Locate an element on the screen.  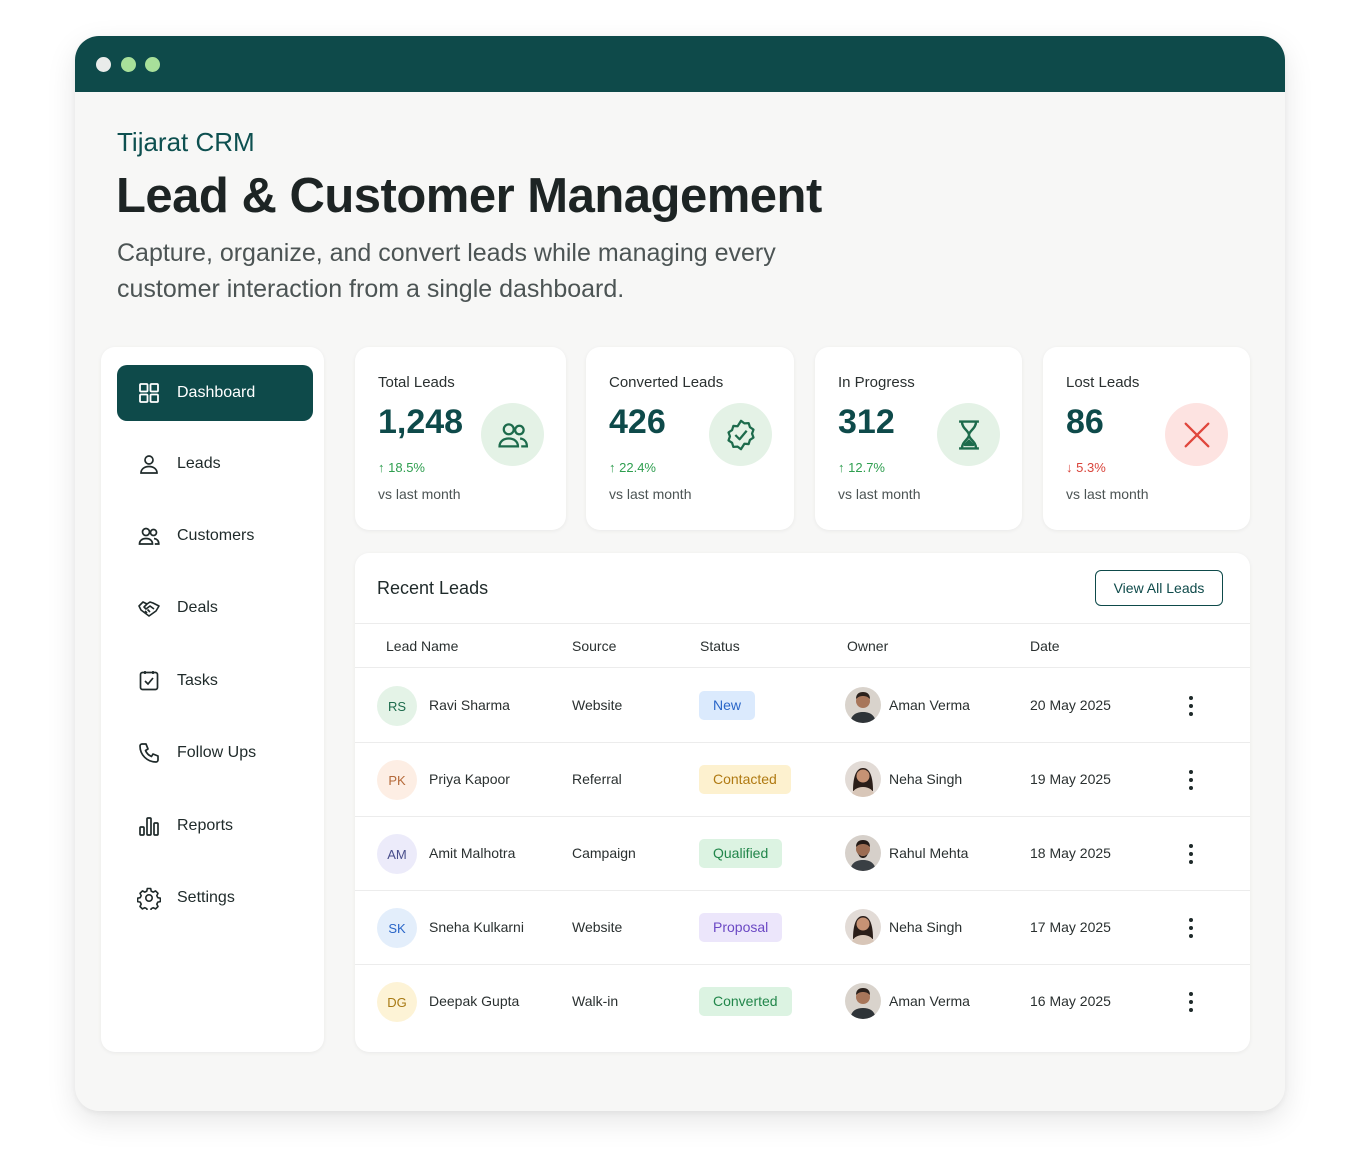
lead-initials-avatar: SK is located at coordinates (397, 928).